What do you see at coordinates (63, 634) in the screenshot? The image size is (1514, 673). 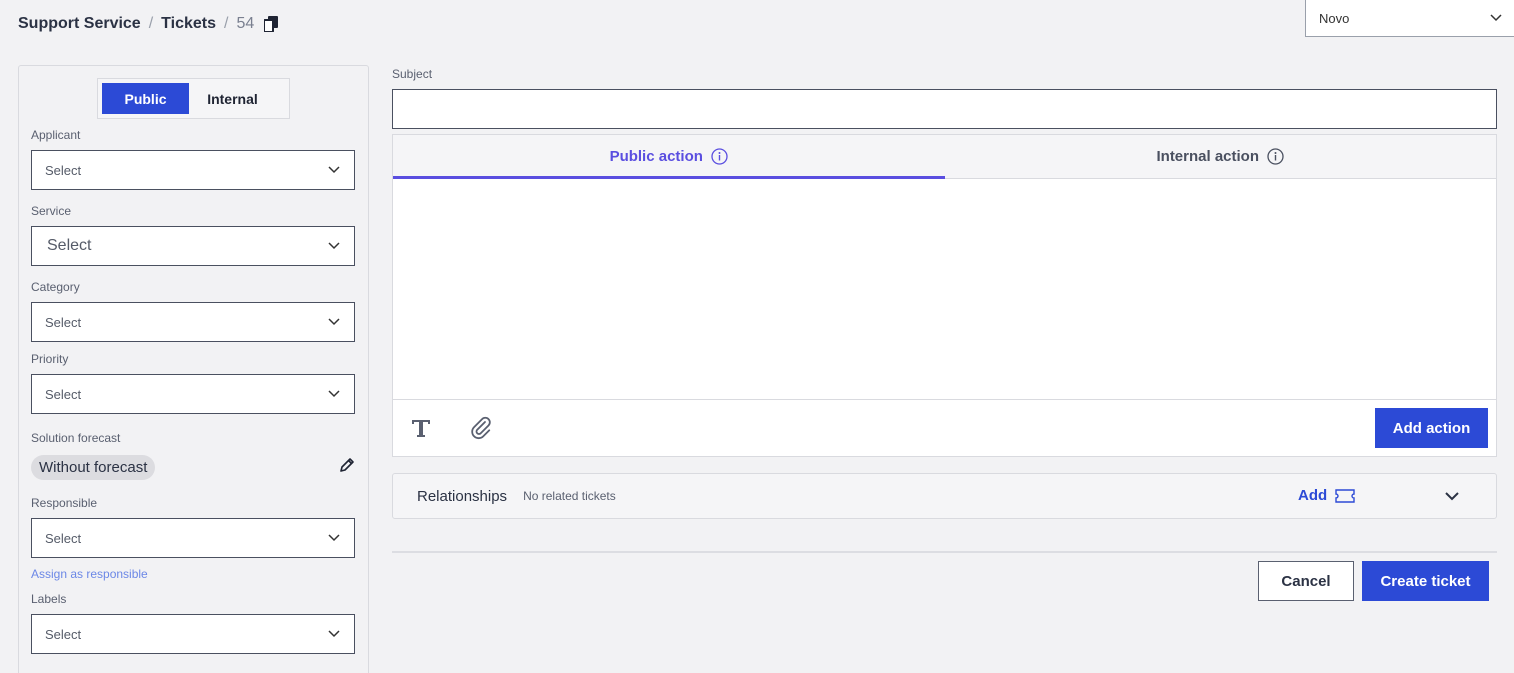 I see `labels-select-value: Select` at bounding box center [63, 634].